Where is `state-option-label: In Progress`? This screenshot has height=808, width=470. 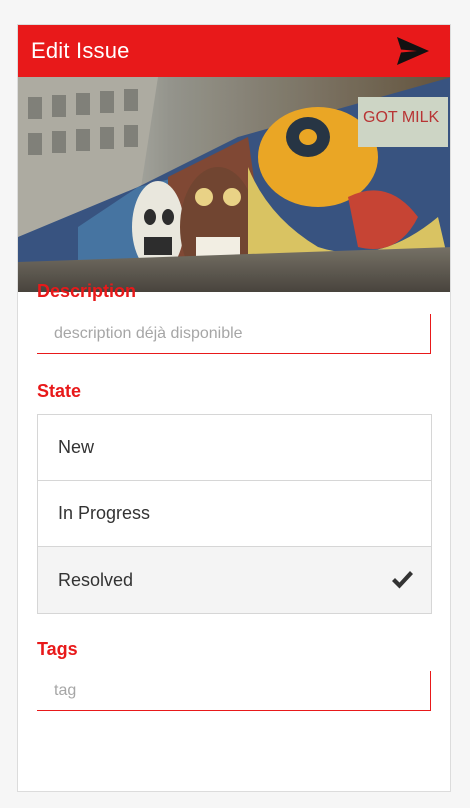
state-option-label: In Progress is located at coordinates (104, 513).